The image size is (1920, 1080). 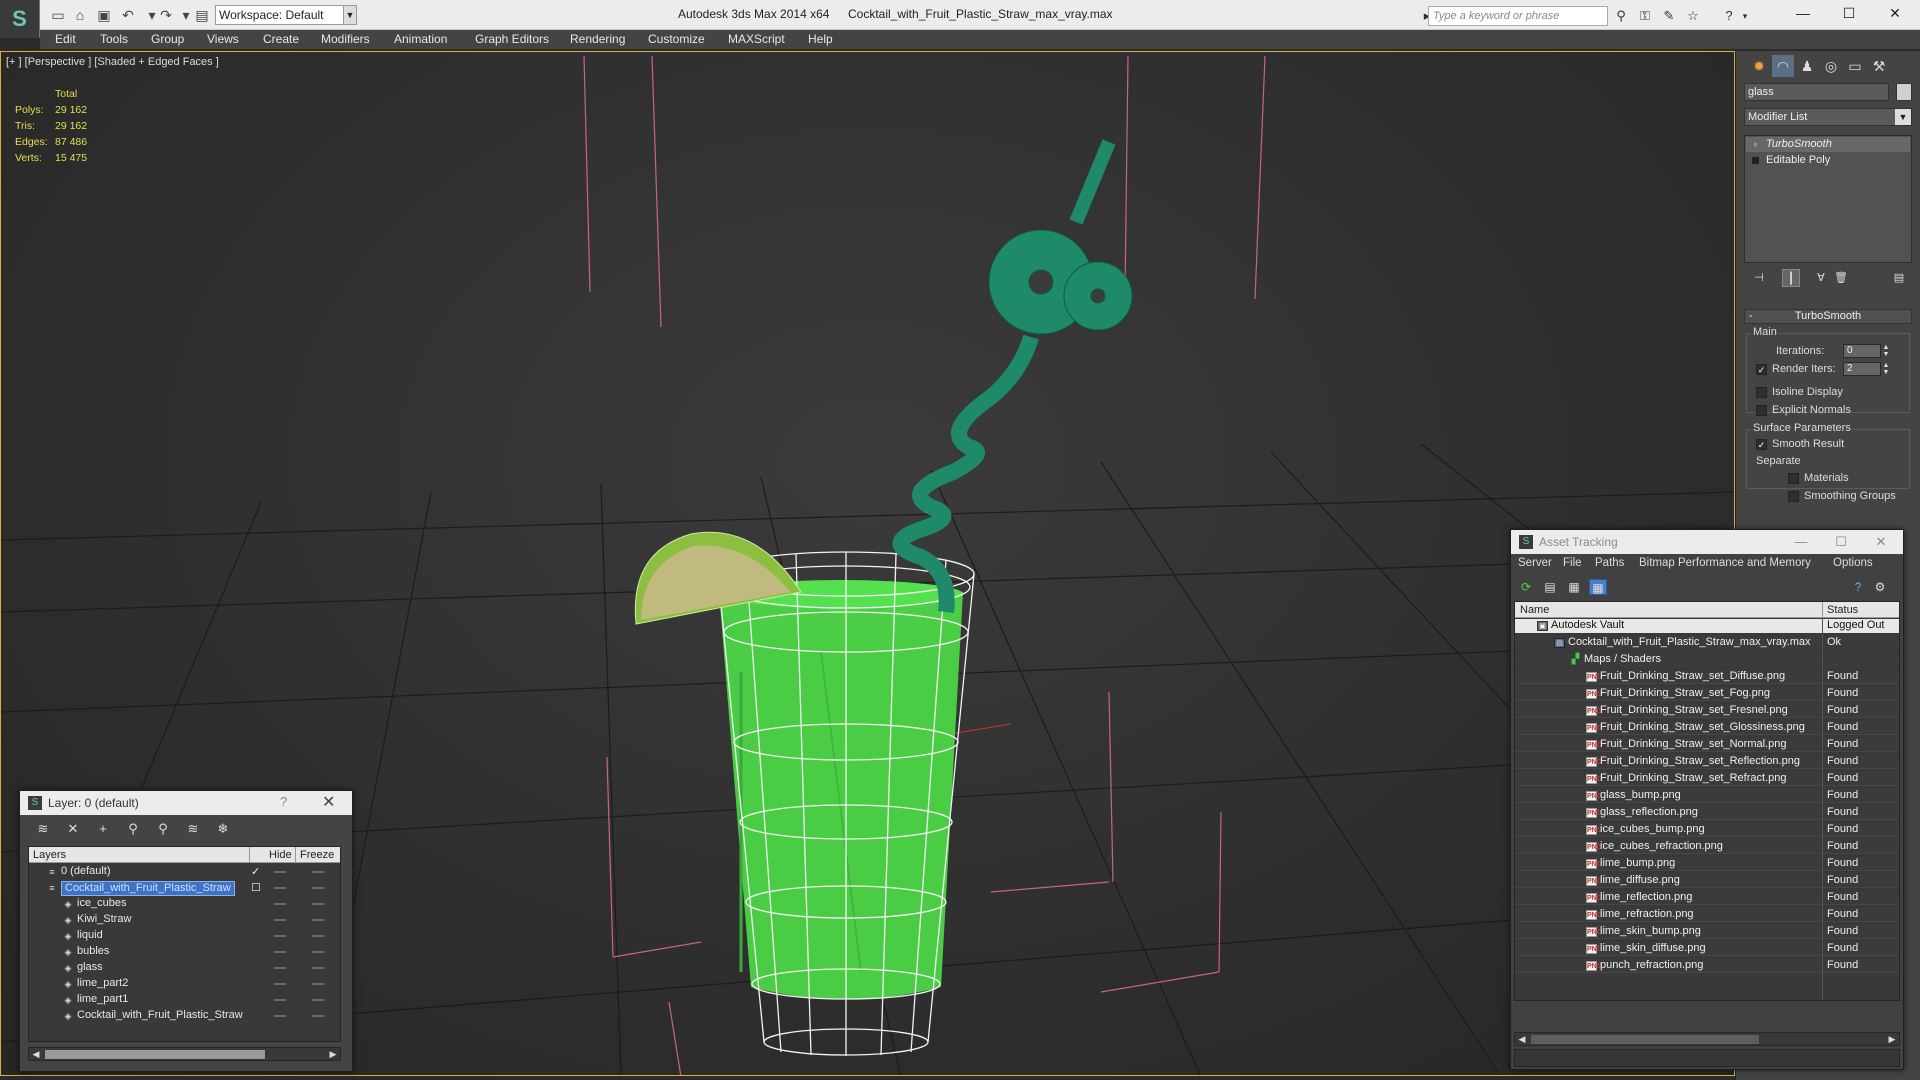 What do you see at coordinates (1793, 478) in the screenshot?
I see `materials-checkbox` at bounding box center [1793, 478].